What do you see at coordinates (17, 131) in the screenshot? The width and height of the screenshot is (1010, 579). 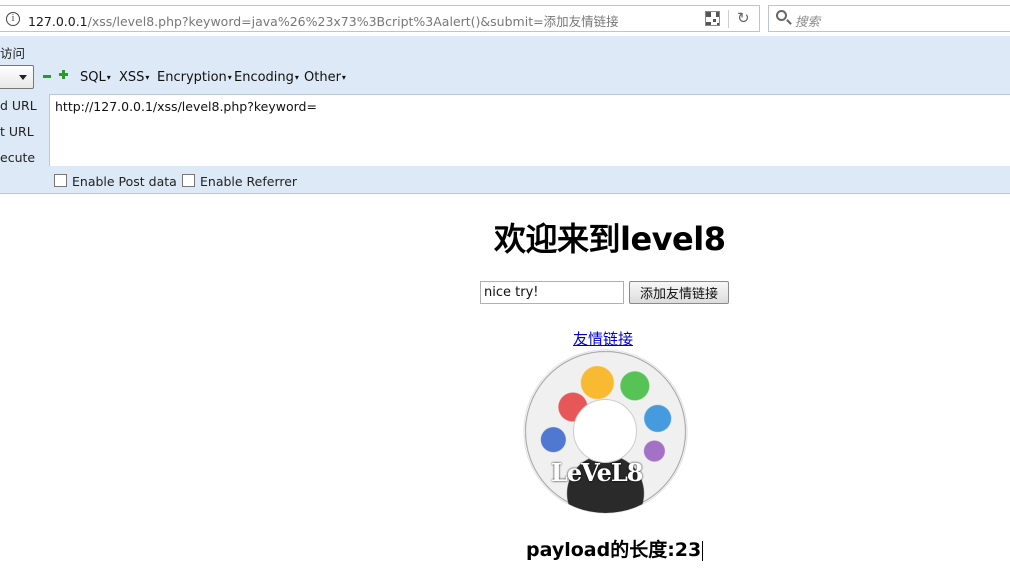 I see `split-url-button: t URL` at bounding box center [17, 131].